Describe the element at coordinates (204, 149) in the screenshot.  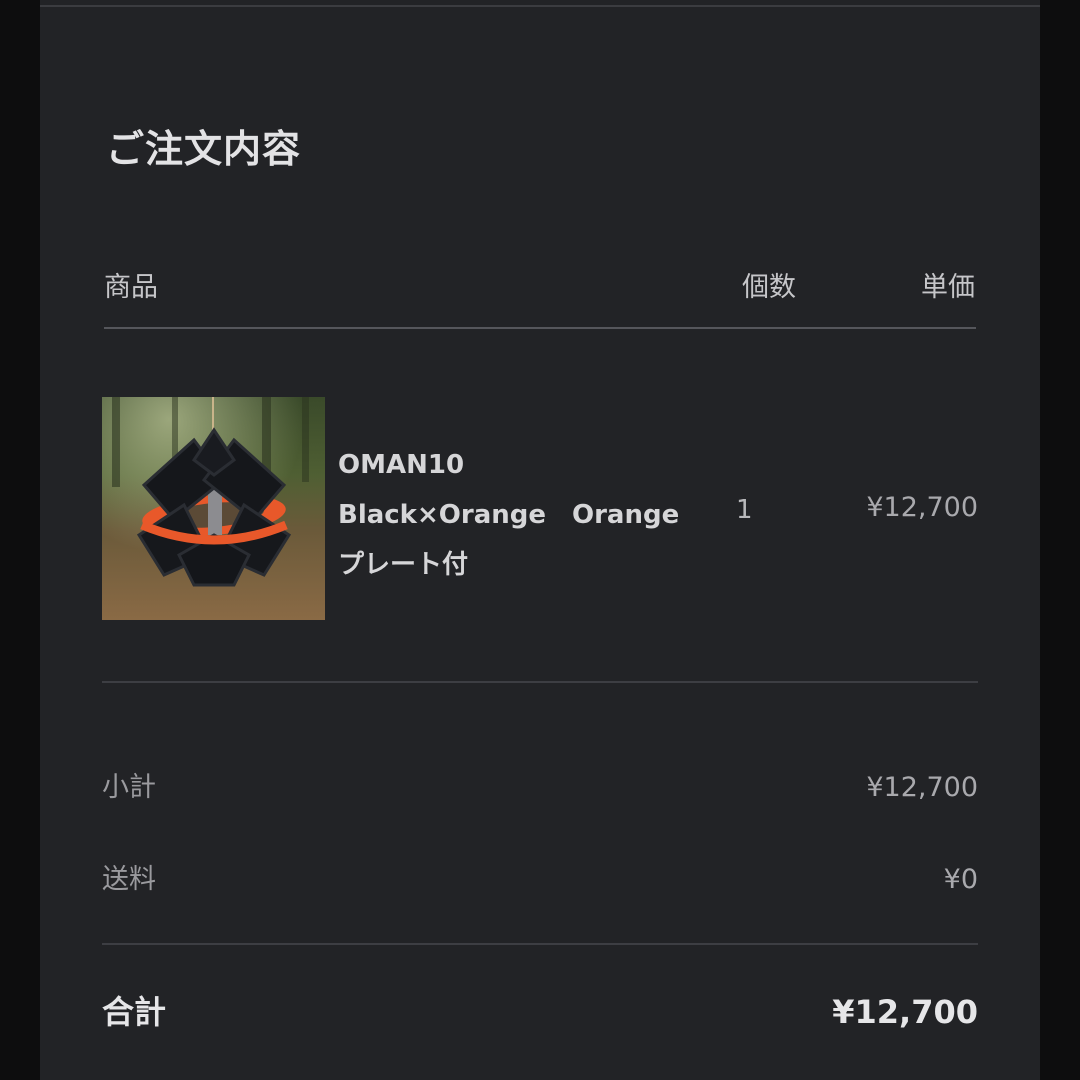
I see `page-title: ご注文内容` at that location.